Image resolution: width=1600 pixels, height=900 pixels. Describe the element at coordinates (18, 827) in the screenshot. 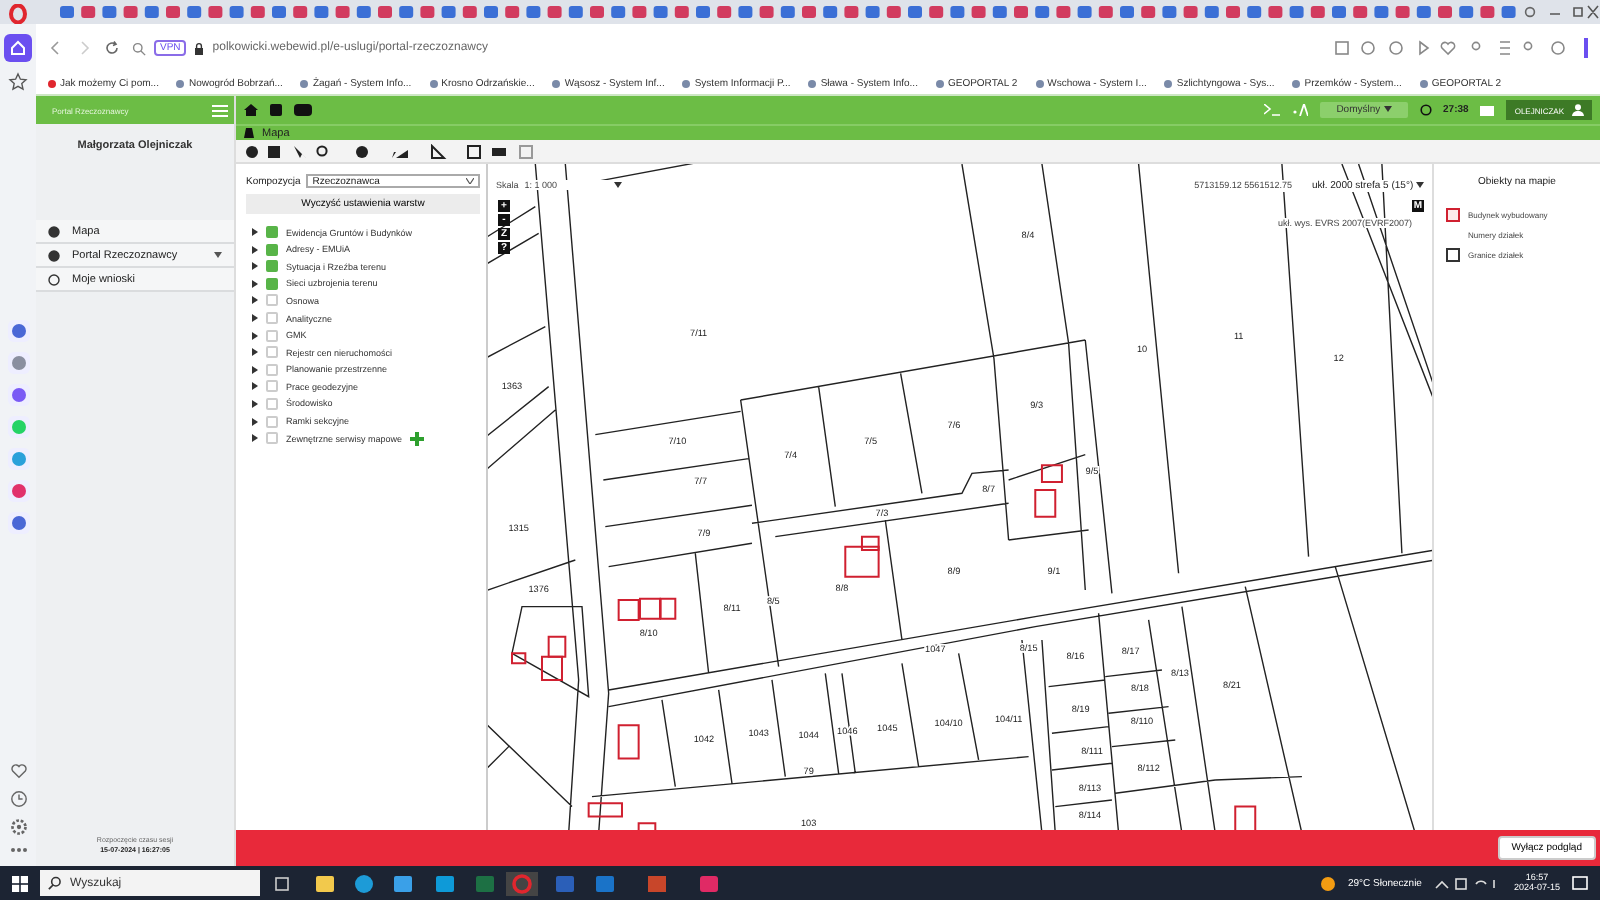

I see `settings-icon` at that location.